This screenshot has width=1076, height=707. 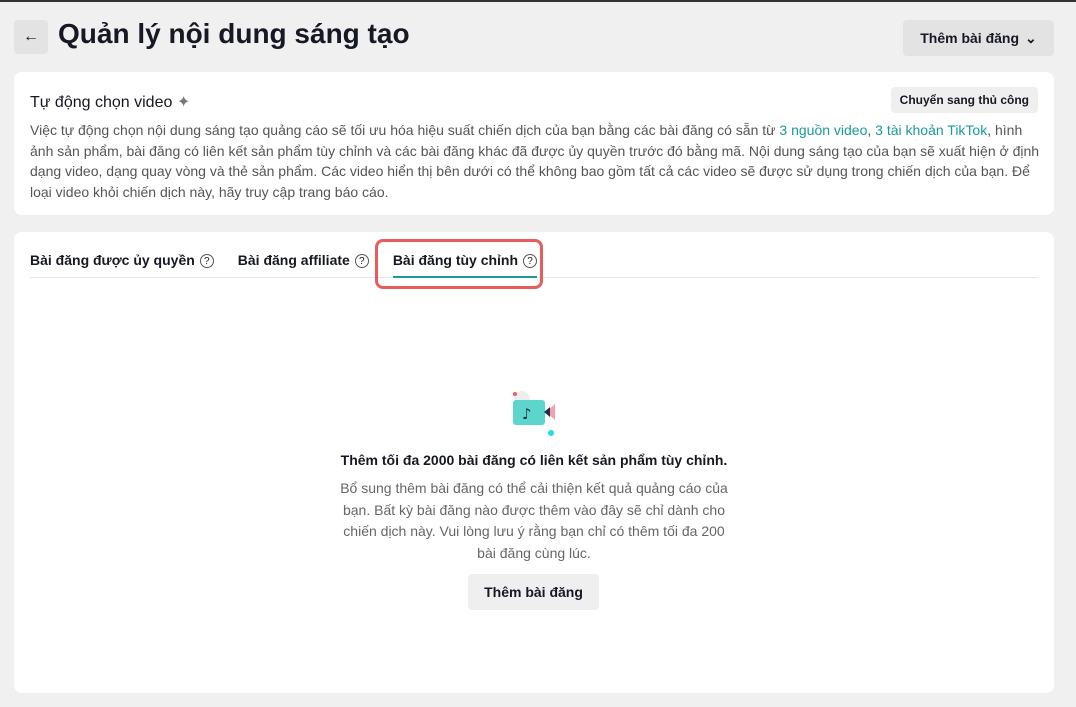 I want to click on tab-authorized-posts: Bài đăng được ủy quyền?, so click(x=122, y=265).